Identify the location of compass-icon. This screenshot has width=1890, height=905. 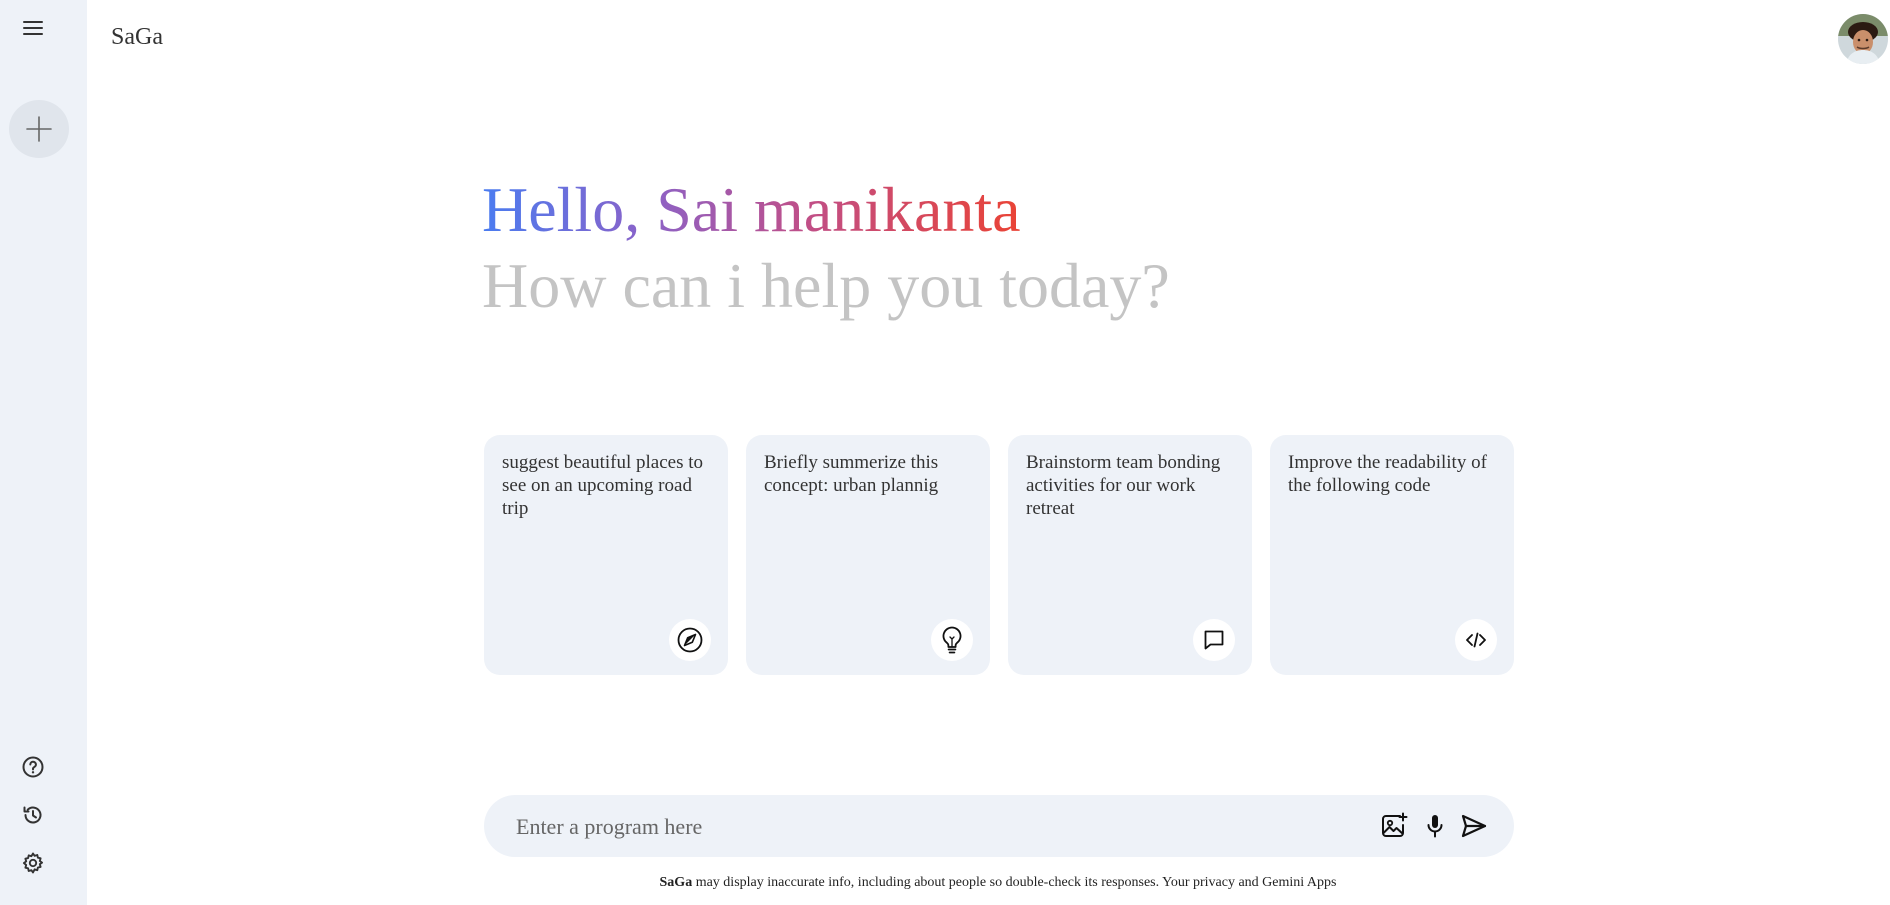
(690, 640).